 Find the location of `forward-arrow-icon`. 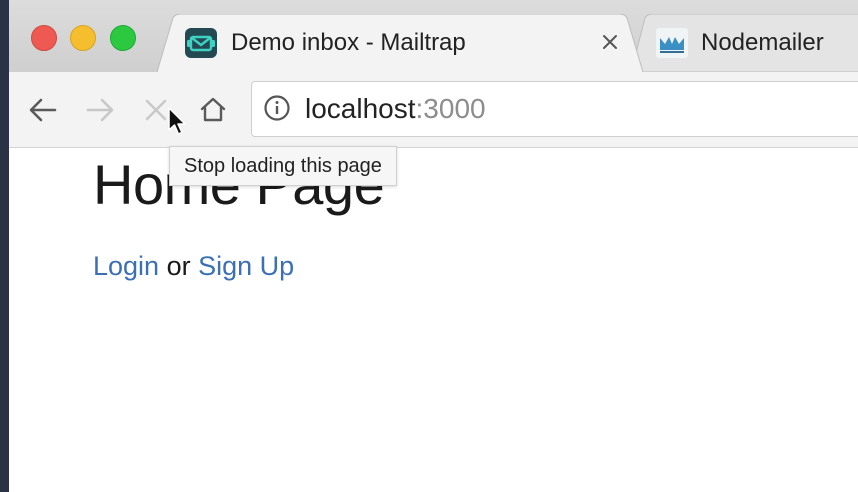

forward-arrow-icon is located at coordinates (100, 110).